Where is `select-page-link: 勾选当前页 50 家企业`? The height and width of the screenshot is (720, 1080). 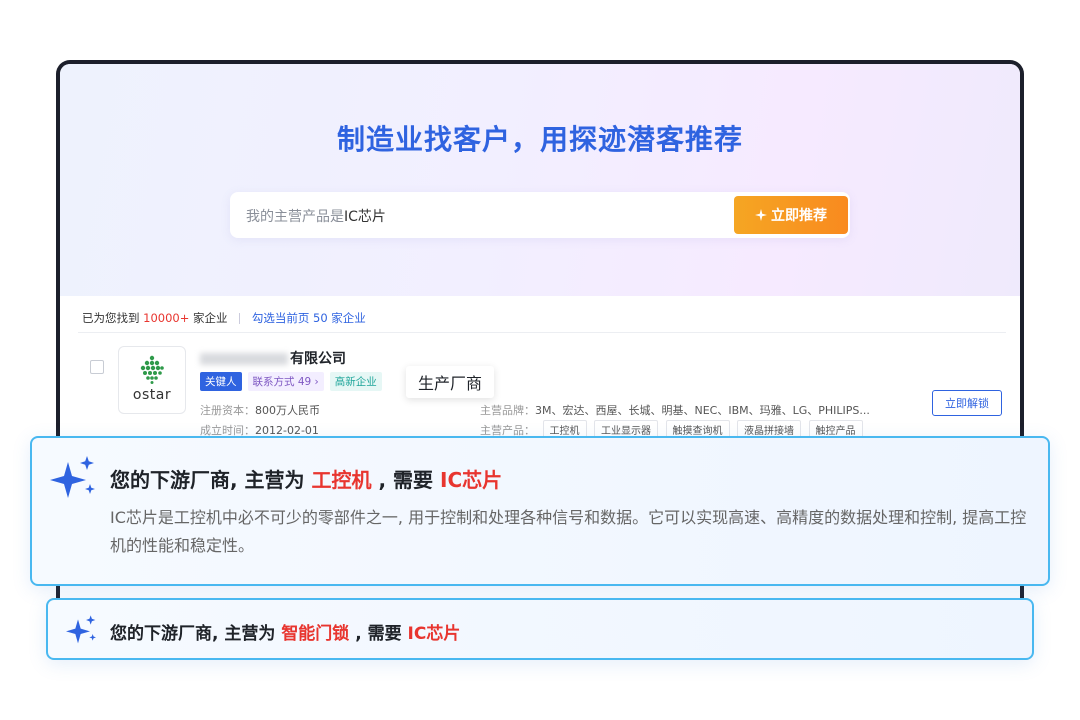
select-page-link: 勾选当前页 50 家企业 is located at coordinates (309, 318).